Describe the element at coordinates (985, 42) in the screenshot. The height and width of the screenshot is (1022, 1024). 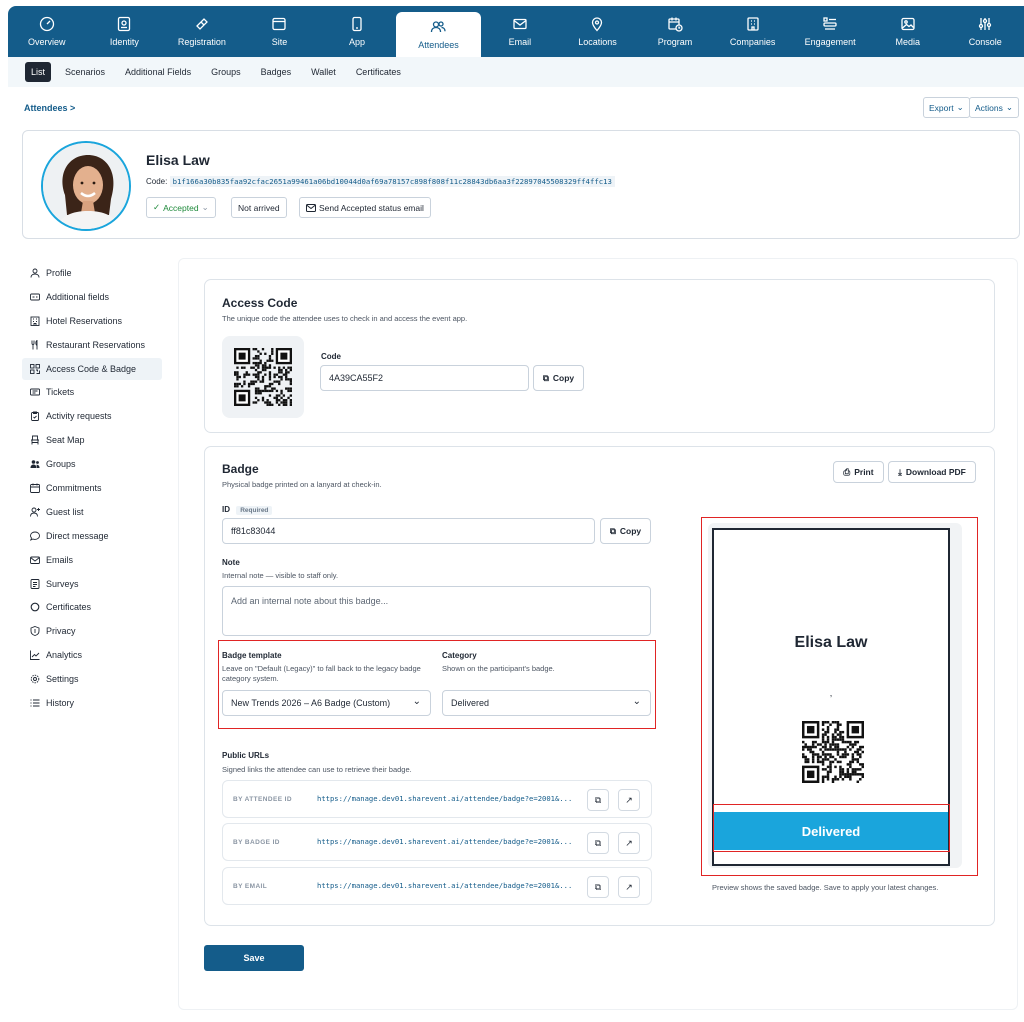
I see `nav-label: Console` at that location.